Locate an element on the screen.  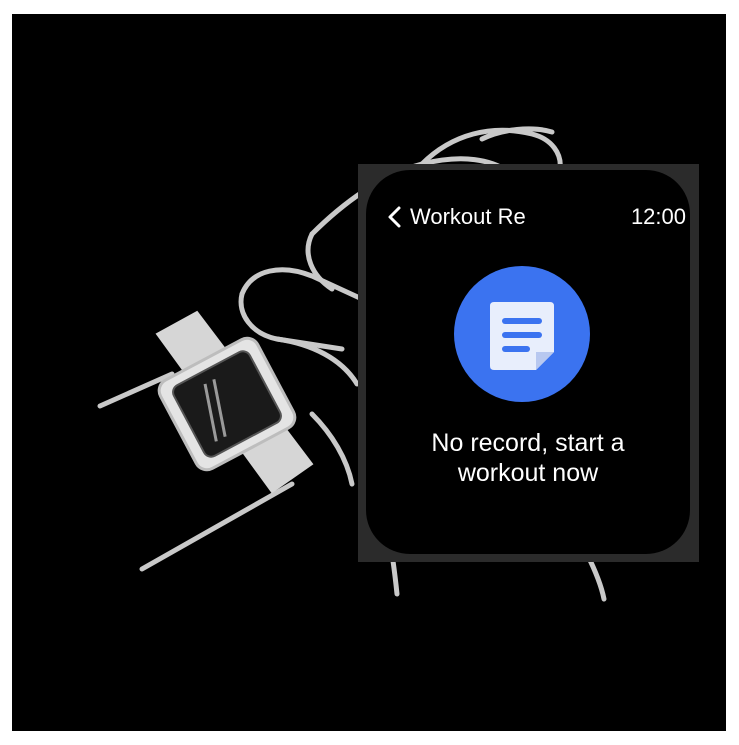
empty-state-message: No record, start a workout now is located at coordinates (528, 458).